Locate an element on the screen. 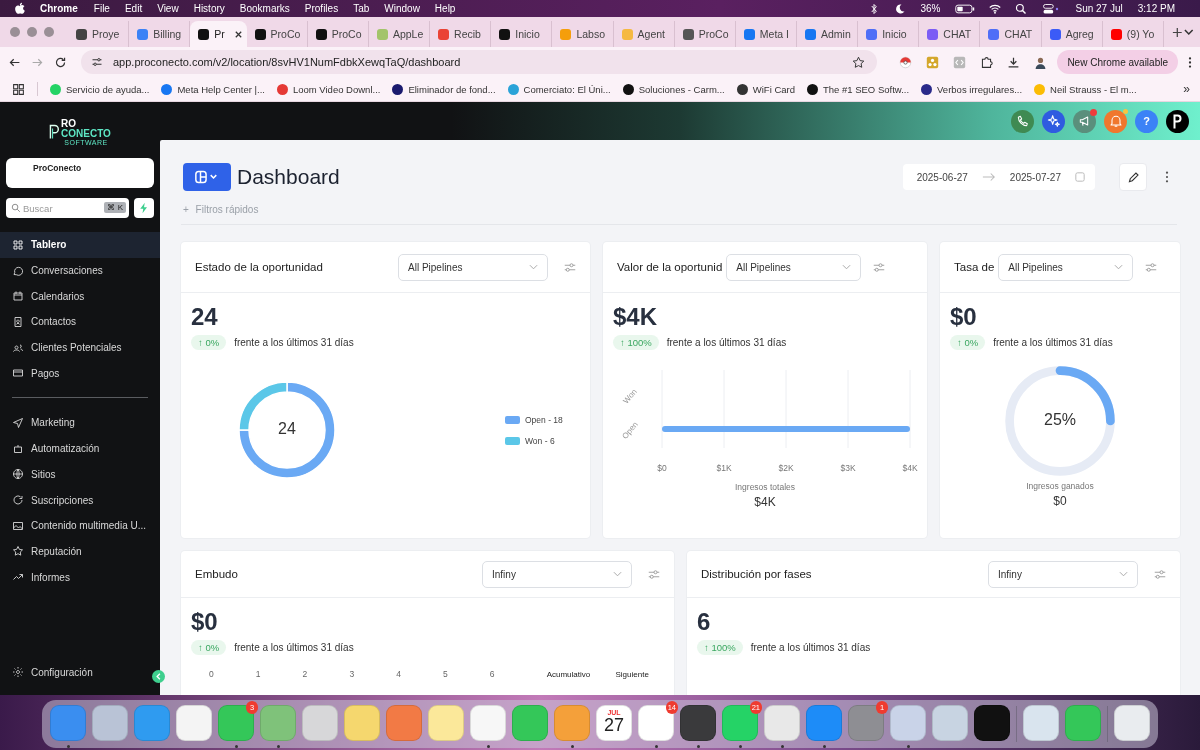  browser-tab: Pr is located at coordinates (218, 34).